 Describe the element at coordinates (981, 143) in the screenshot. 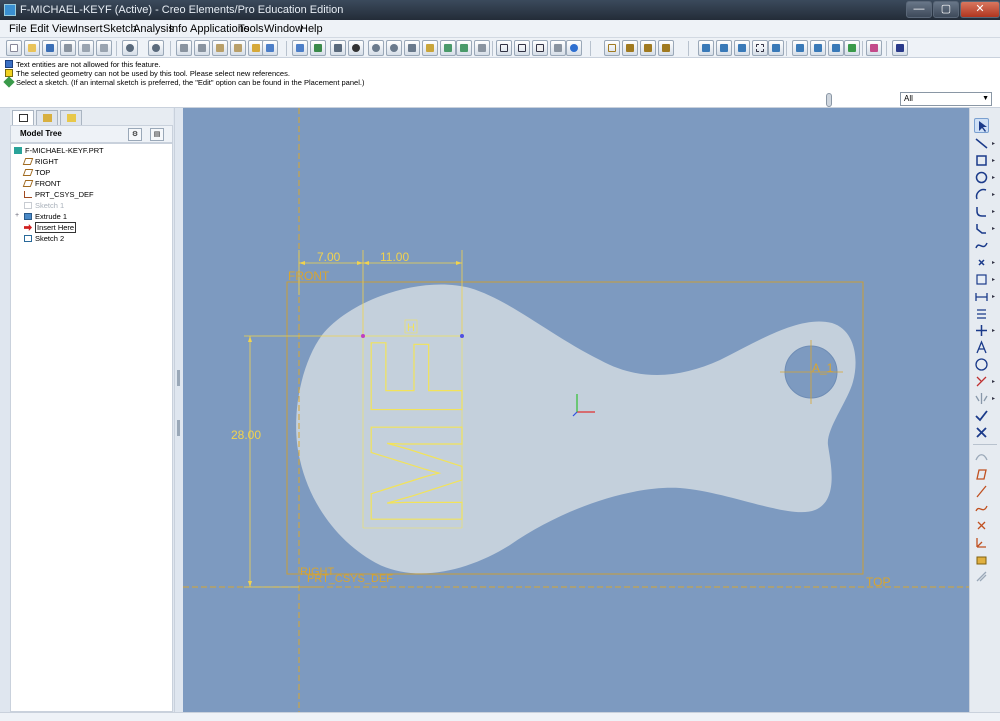

I see `line-tool-icon` at that location.